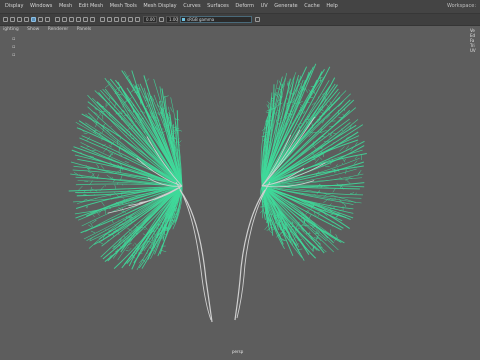 This screenshot has height=360, width=480. What do you see at coordinates (159, 6) in the screenshot?
I see `menu-mesh-display: Mesh Display` at bounding box center [159, 6].